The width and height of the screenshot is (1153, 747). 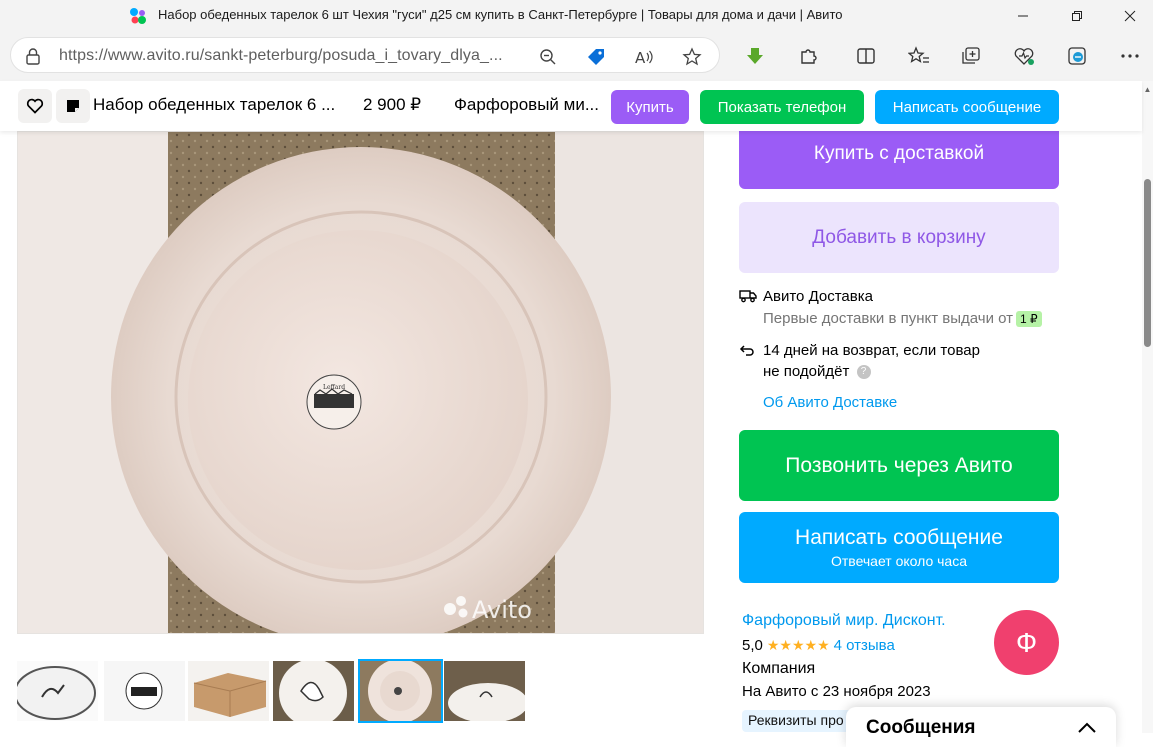 What do you see at coordinates (392, 104) in the screenshot?
I see `sticky-price: 2 900 ₽` at bounding box center [392, 104].